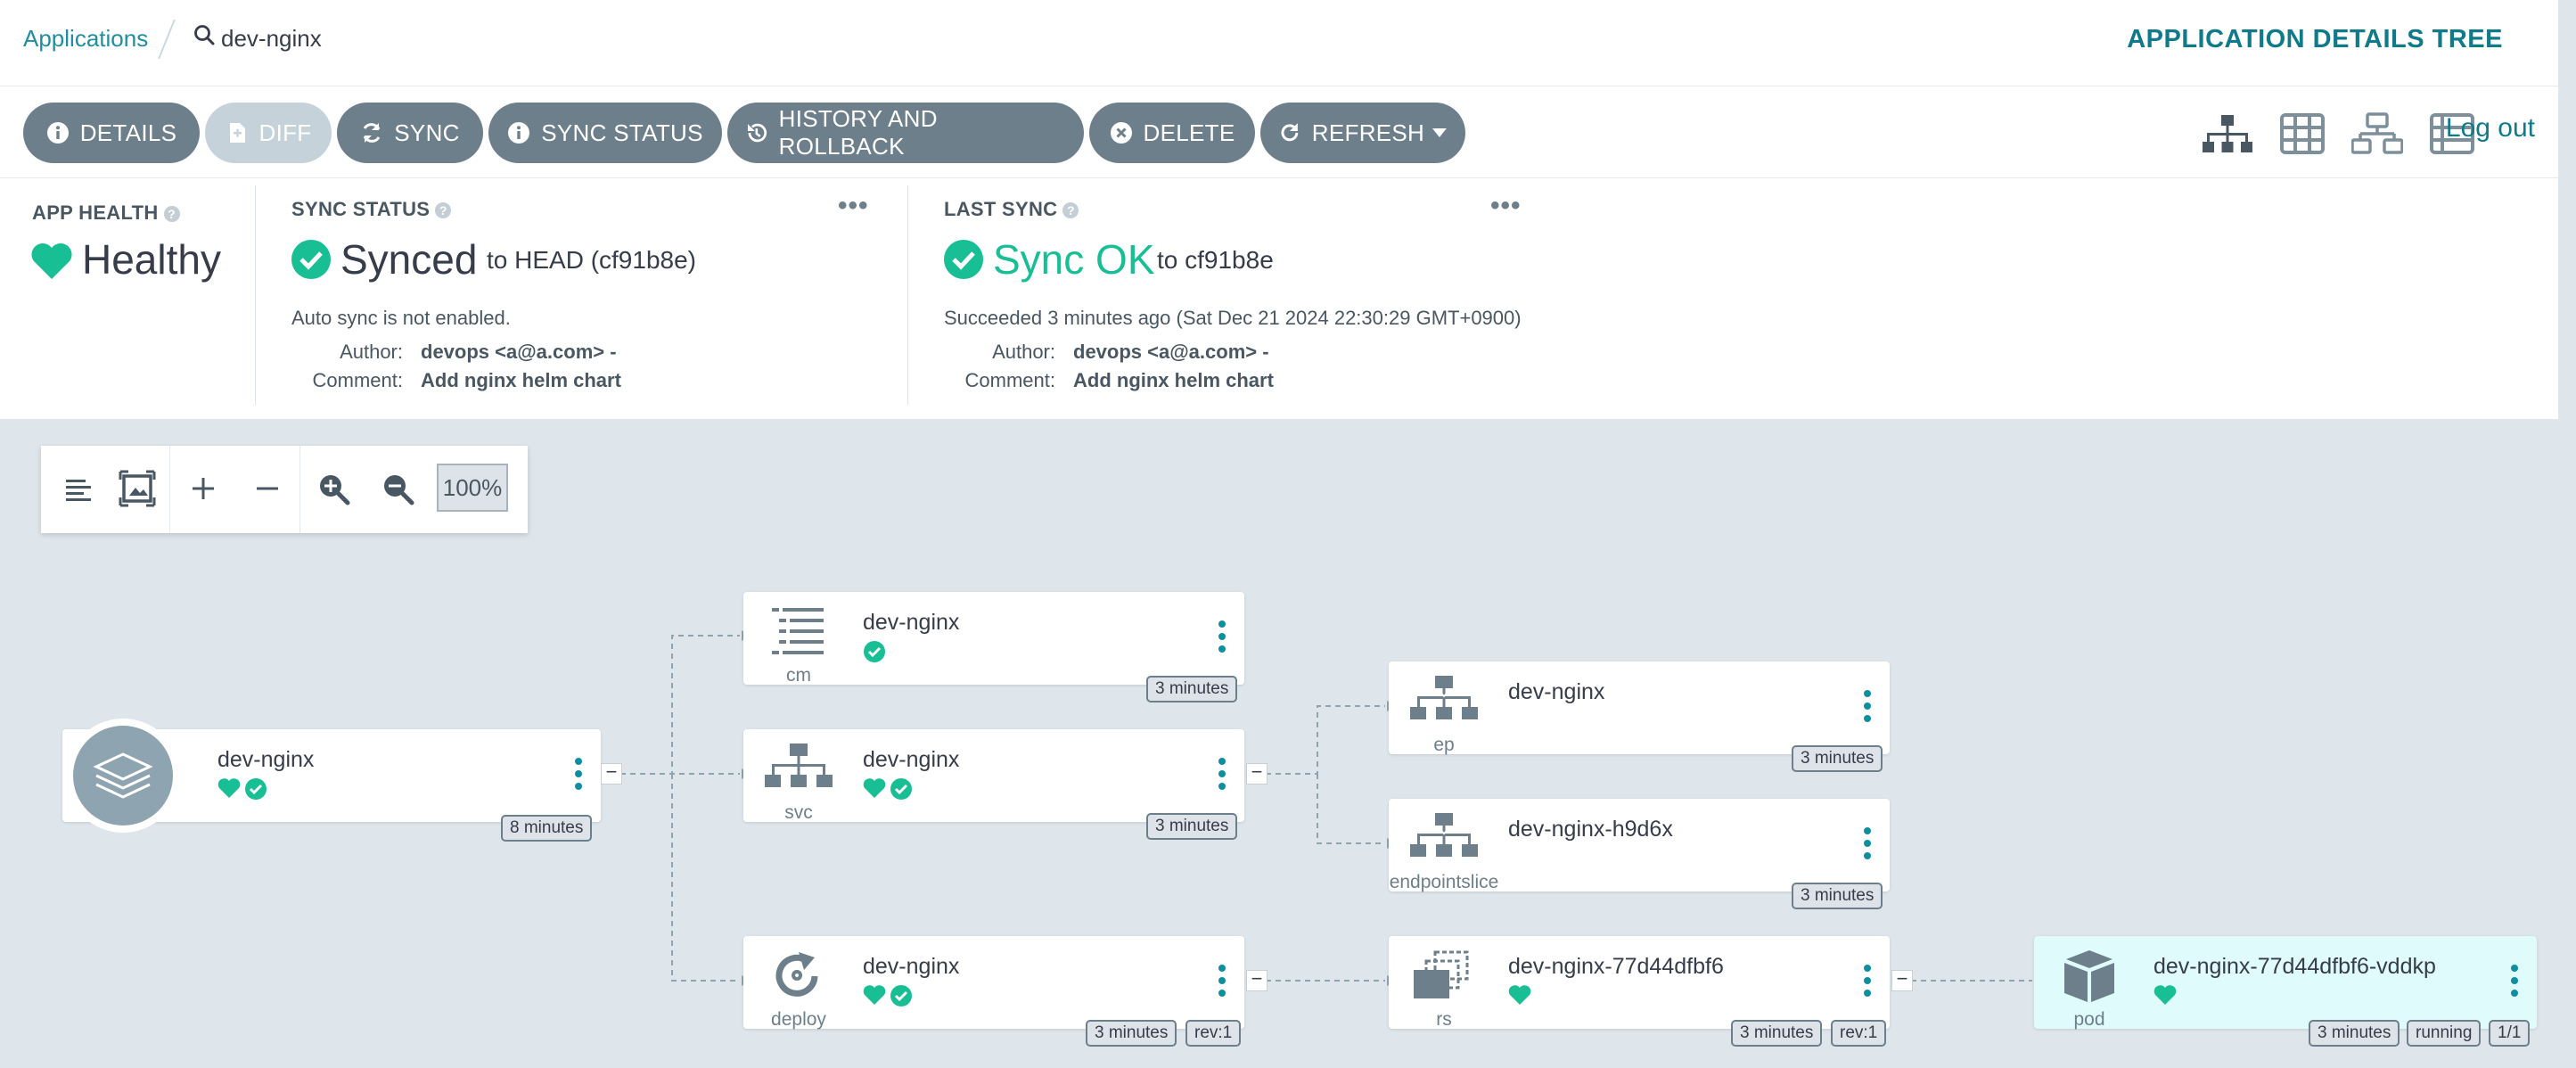 This screenshot has height=1068, width=2576. What do you see at coordinates (798, 812) in the screenshot?
I see `node-kind: svc` at bounding box center [798, 812].